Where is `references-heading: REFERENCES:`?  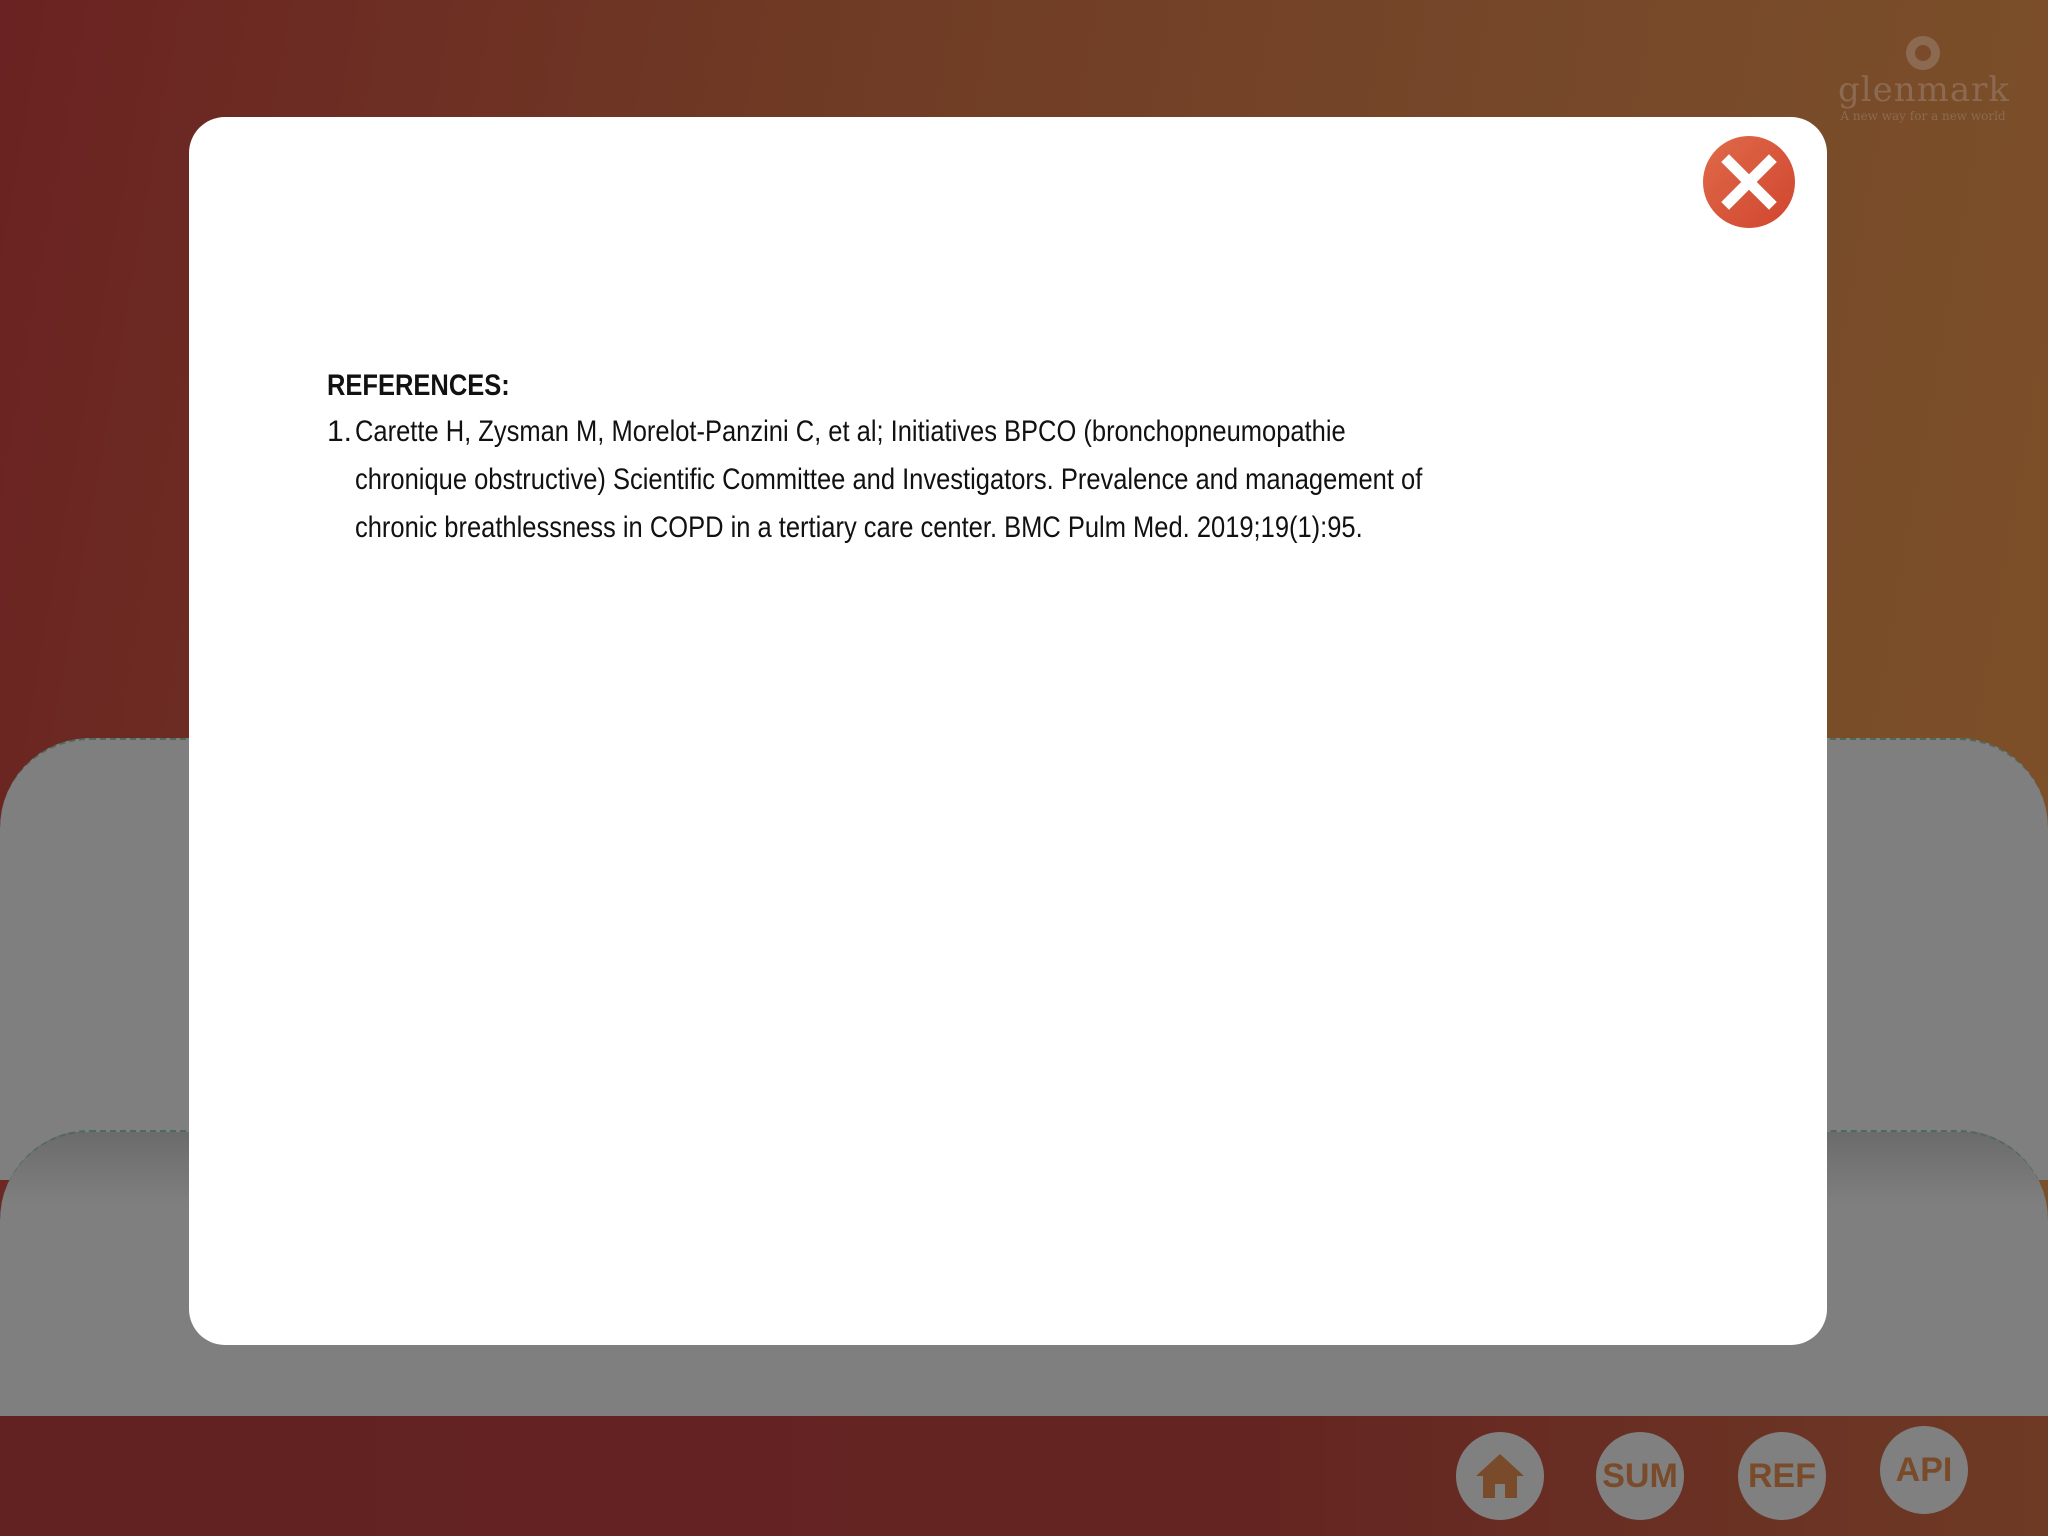 references-heading: REFERENCES: is located at coordinates (418, 385).